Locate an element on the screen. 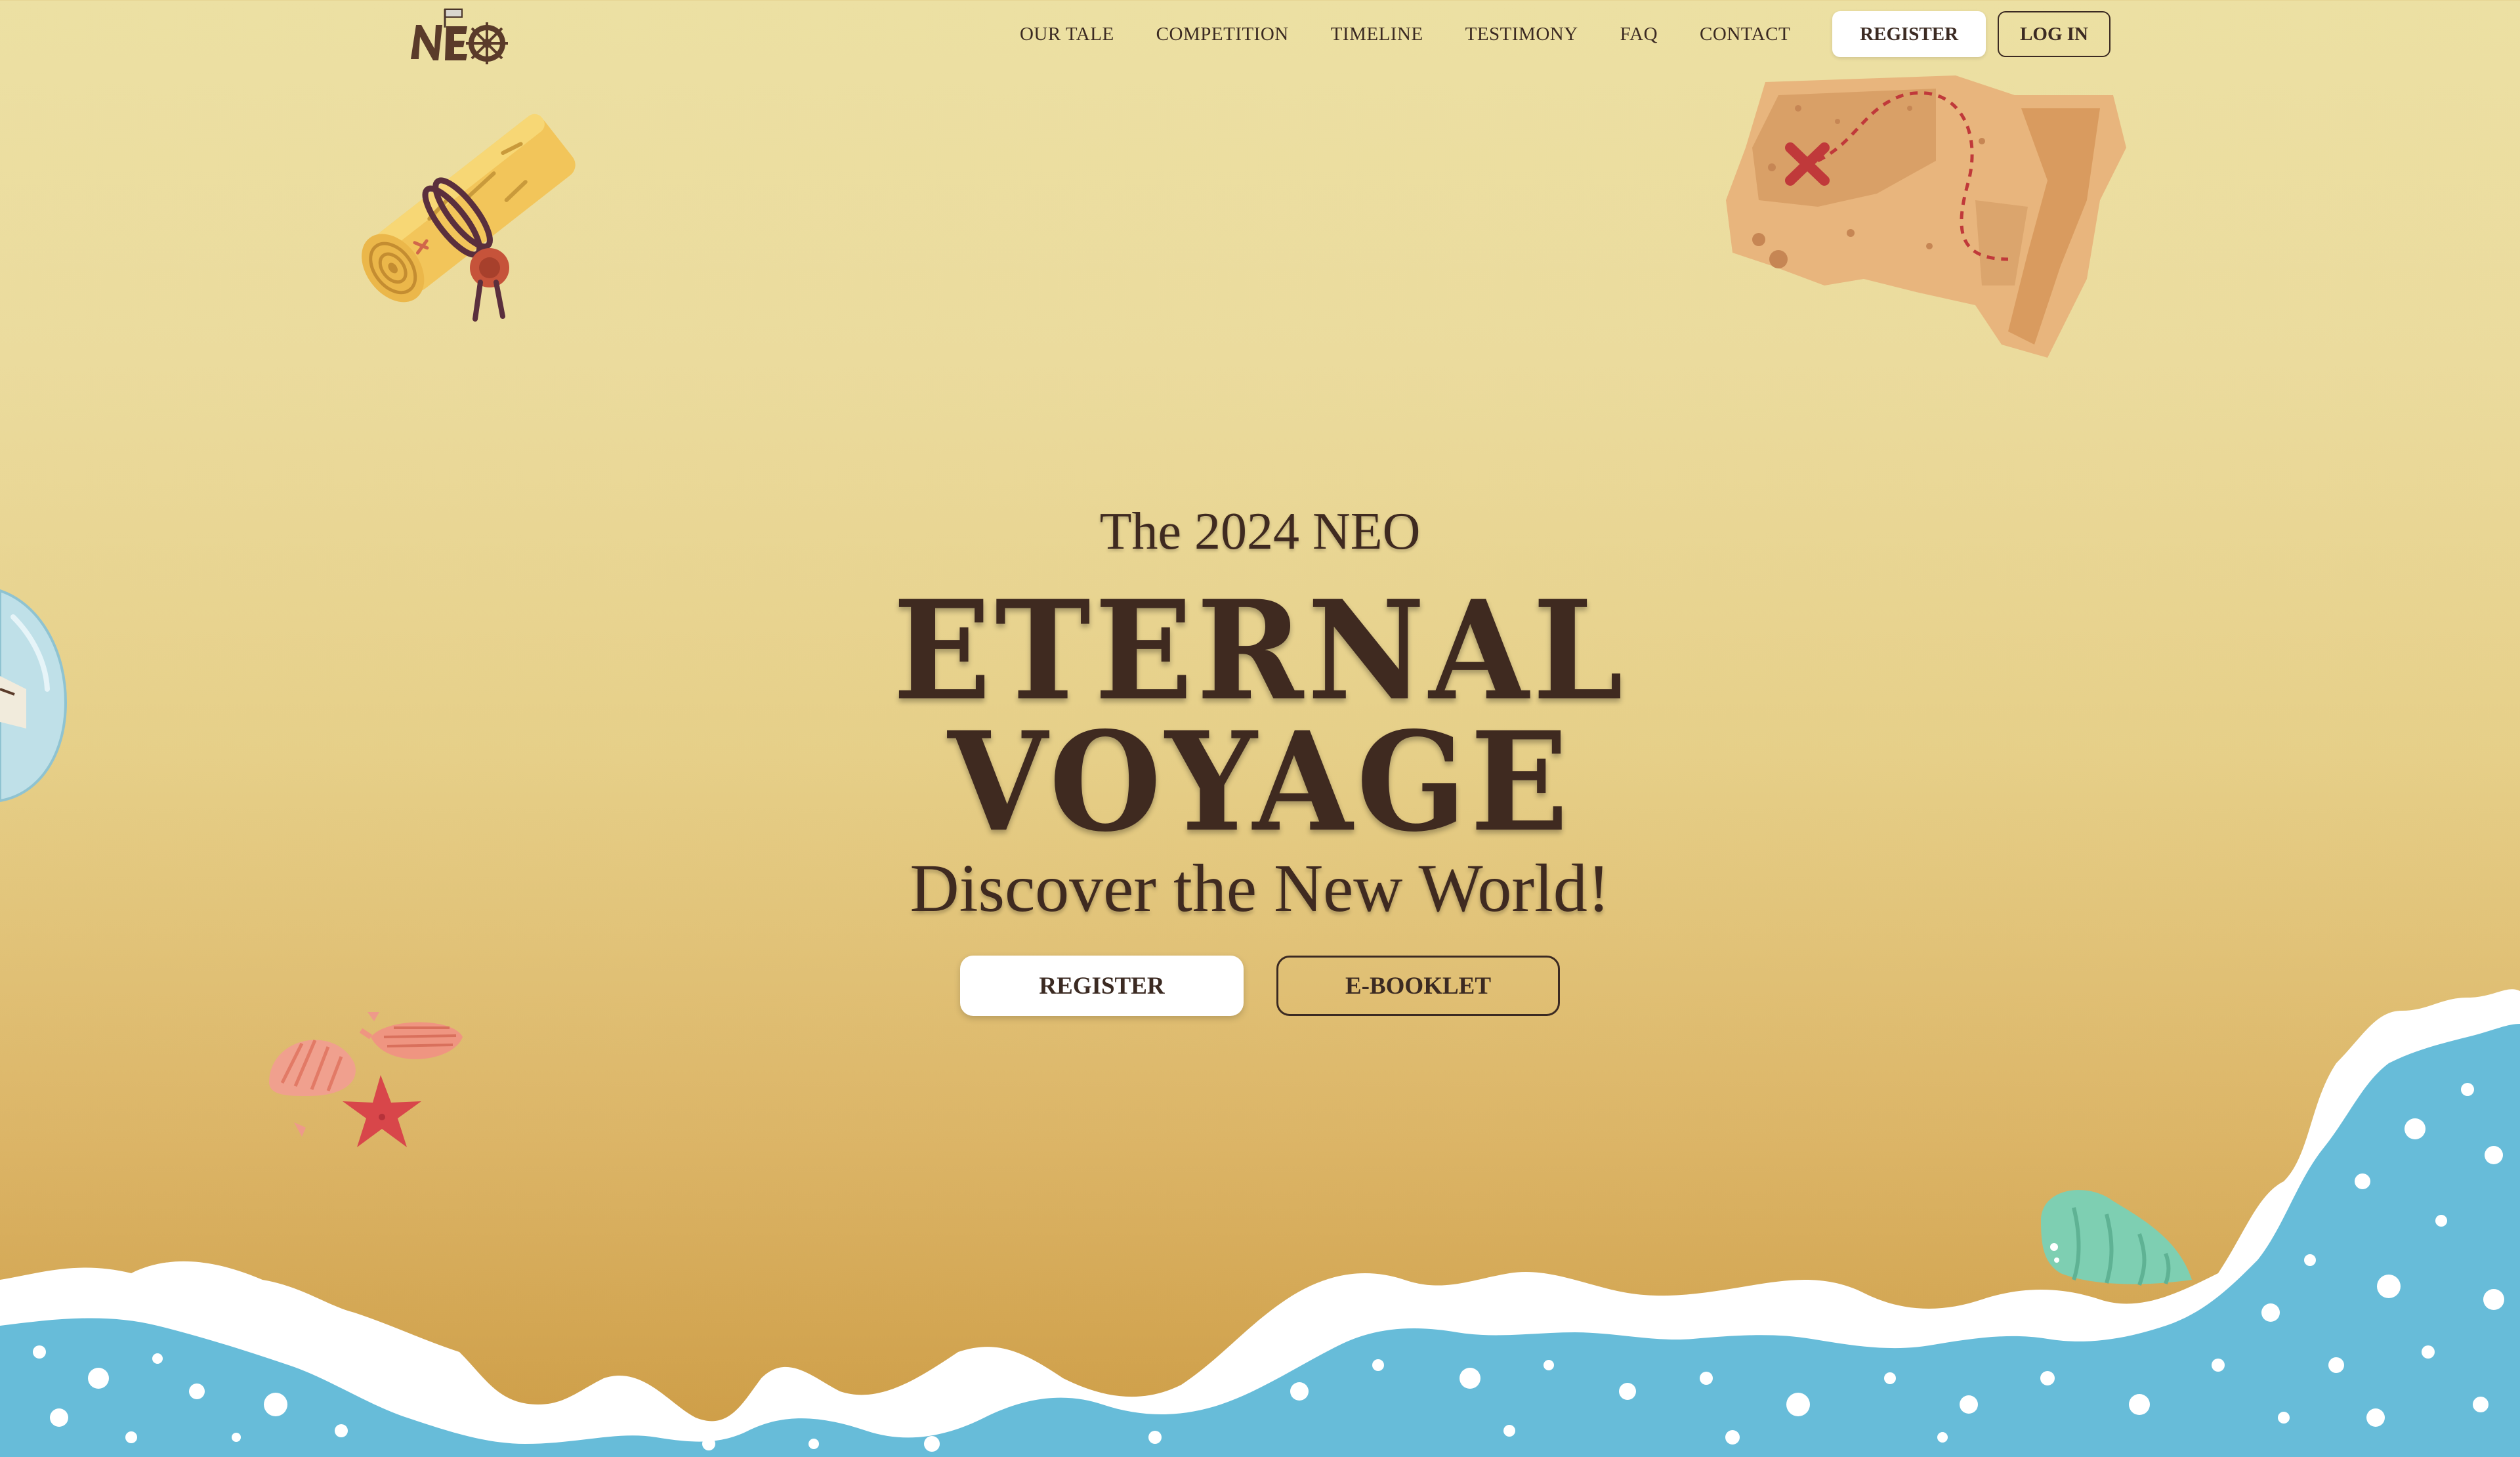  hero-subtitle: Discover the New World! is located at coordinates (1260, 888).